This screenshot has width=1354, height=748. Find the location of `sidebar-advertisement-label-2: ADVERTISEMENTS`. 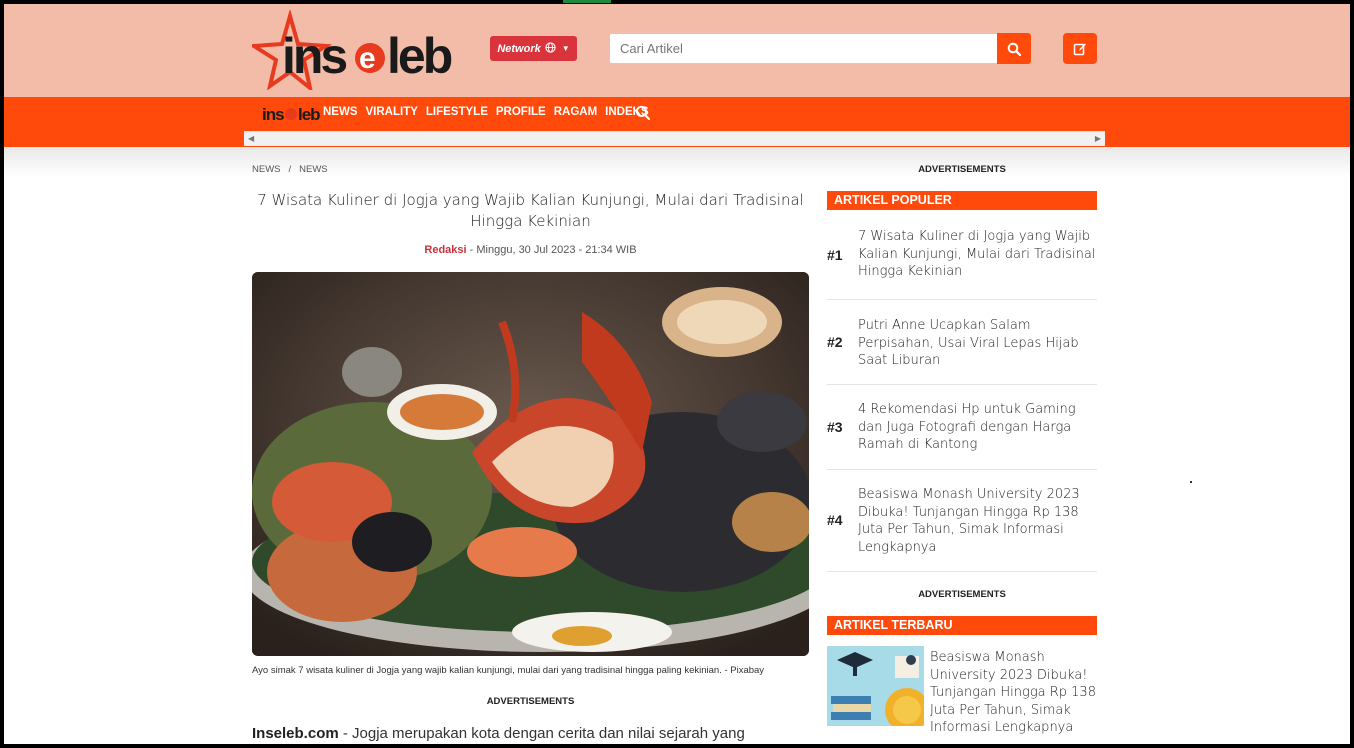

sidebar-advertisement-label-2: ADVERTISEMENTS is located at coordinates (962, 594).